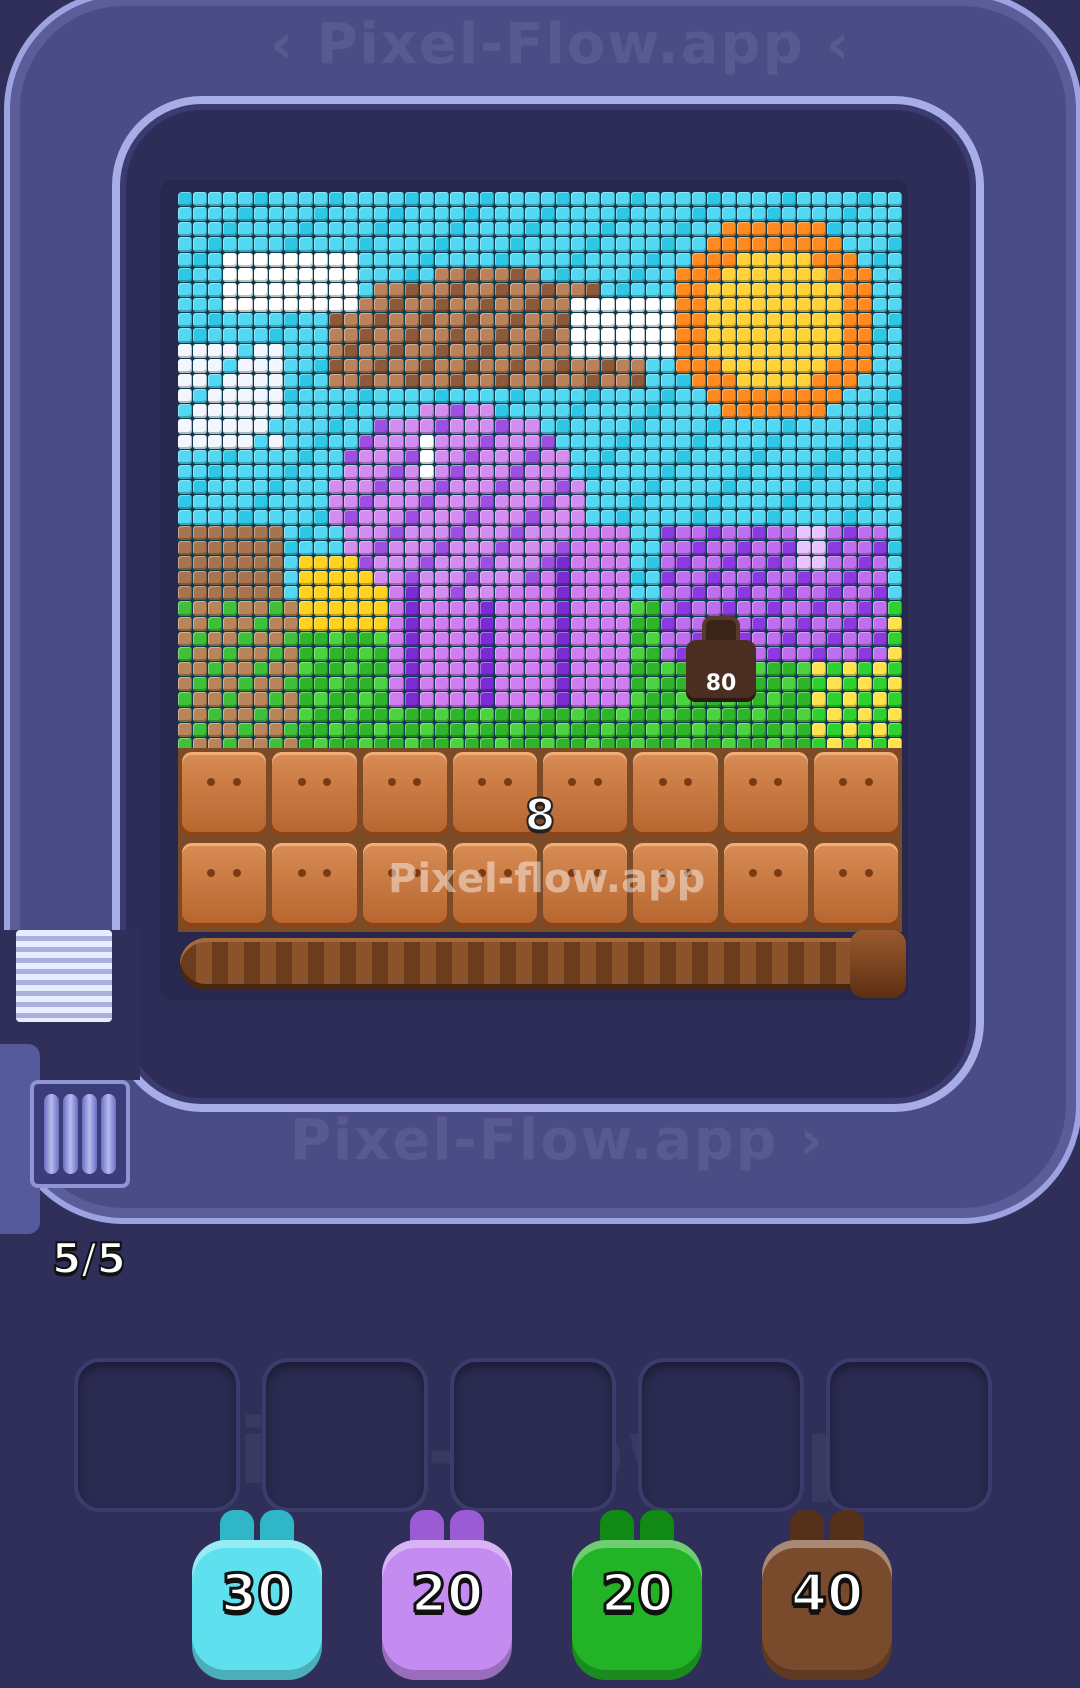 The image size is (1080, 1688). I want to click on shooter-cyan: 30, so click(257, 1595).